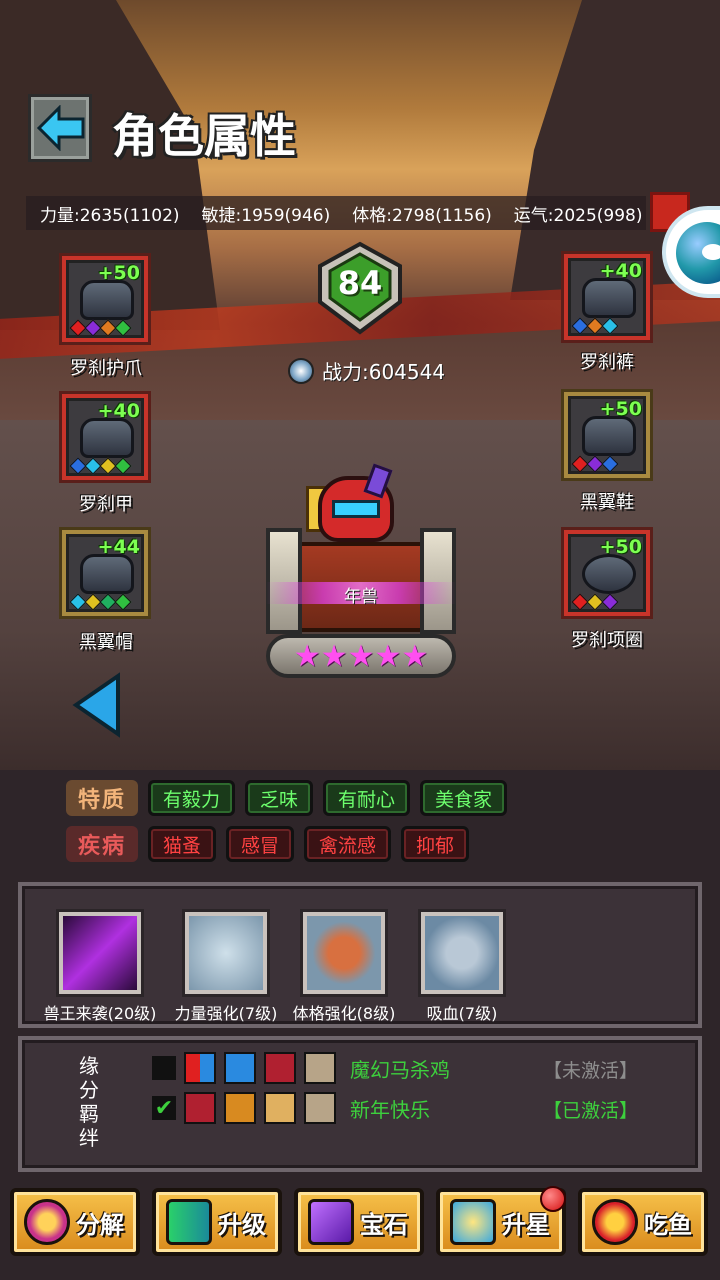  I want to click on combat-power: 战力:604544, so click(366, 370).